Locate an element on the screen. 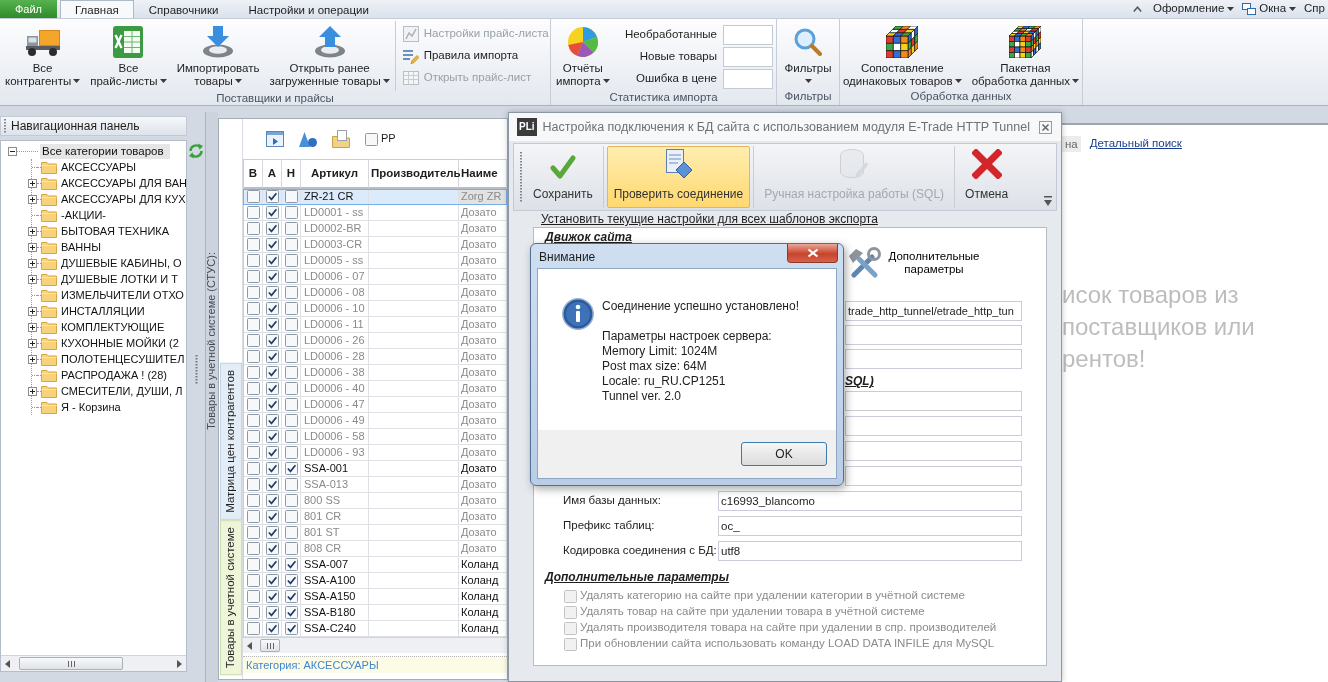 The image size is (1328, 682). tree-item: КУХОННЫЕ МОЙКИ (2 is located at coordinates (120, 343).